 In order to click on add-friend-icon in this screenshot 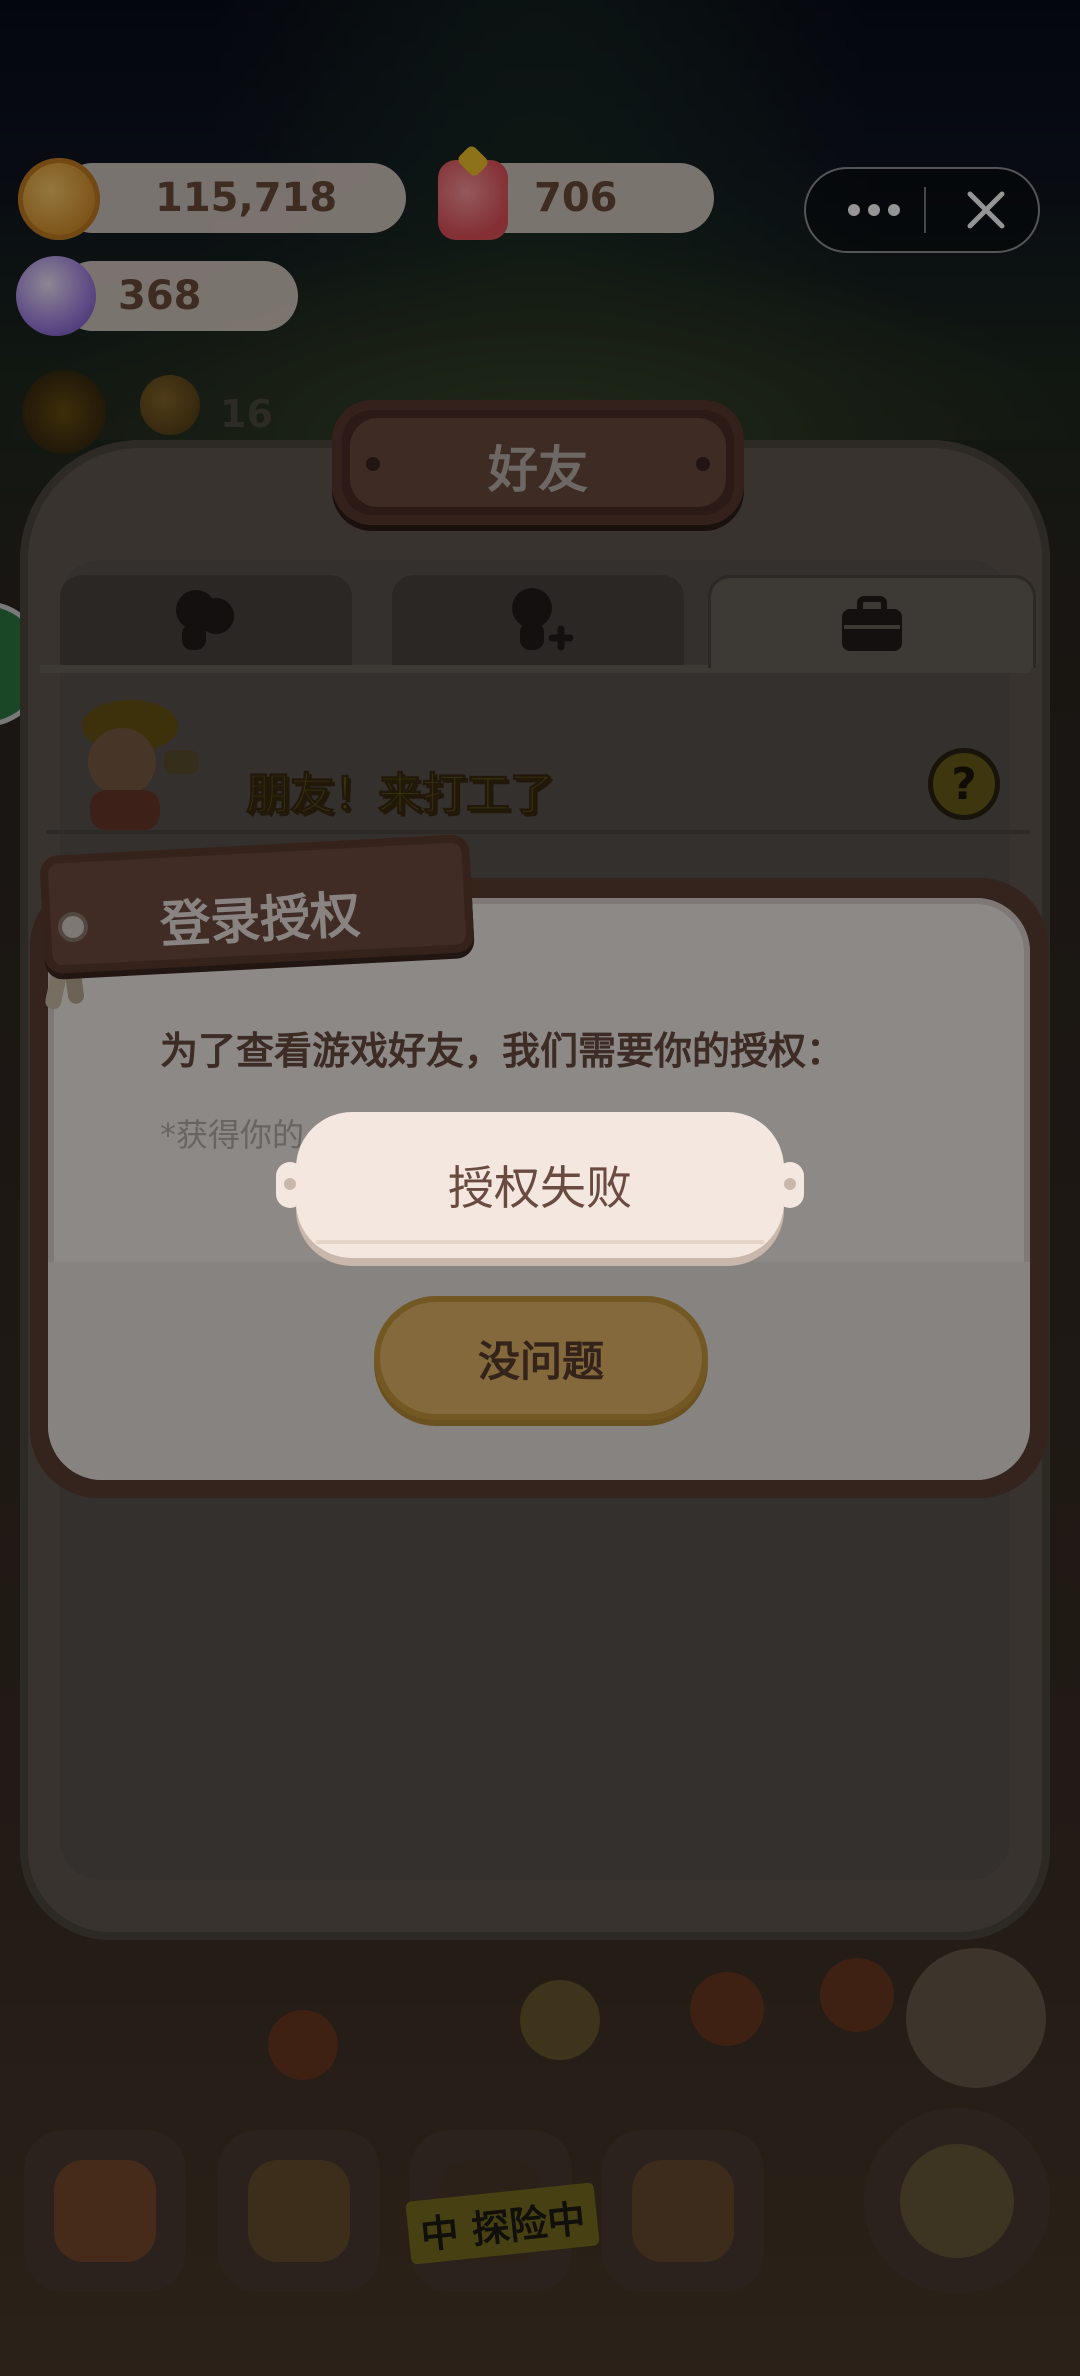, I will do `click(543, 619)`.